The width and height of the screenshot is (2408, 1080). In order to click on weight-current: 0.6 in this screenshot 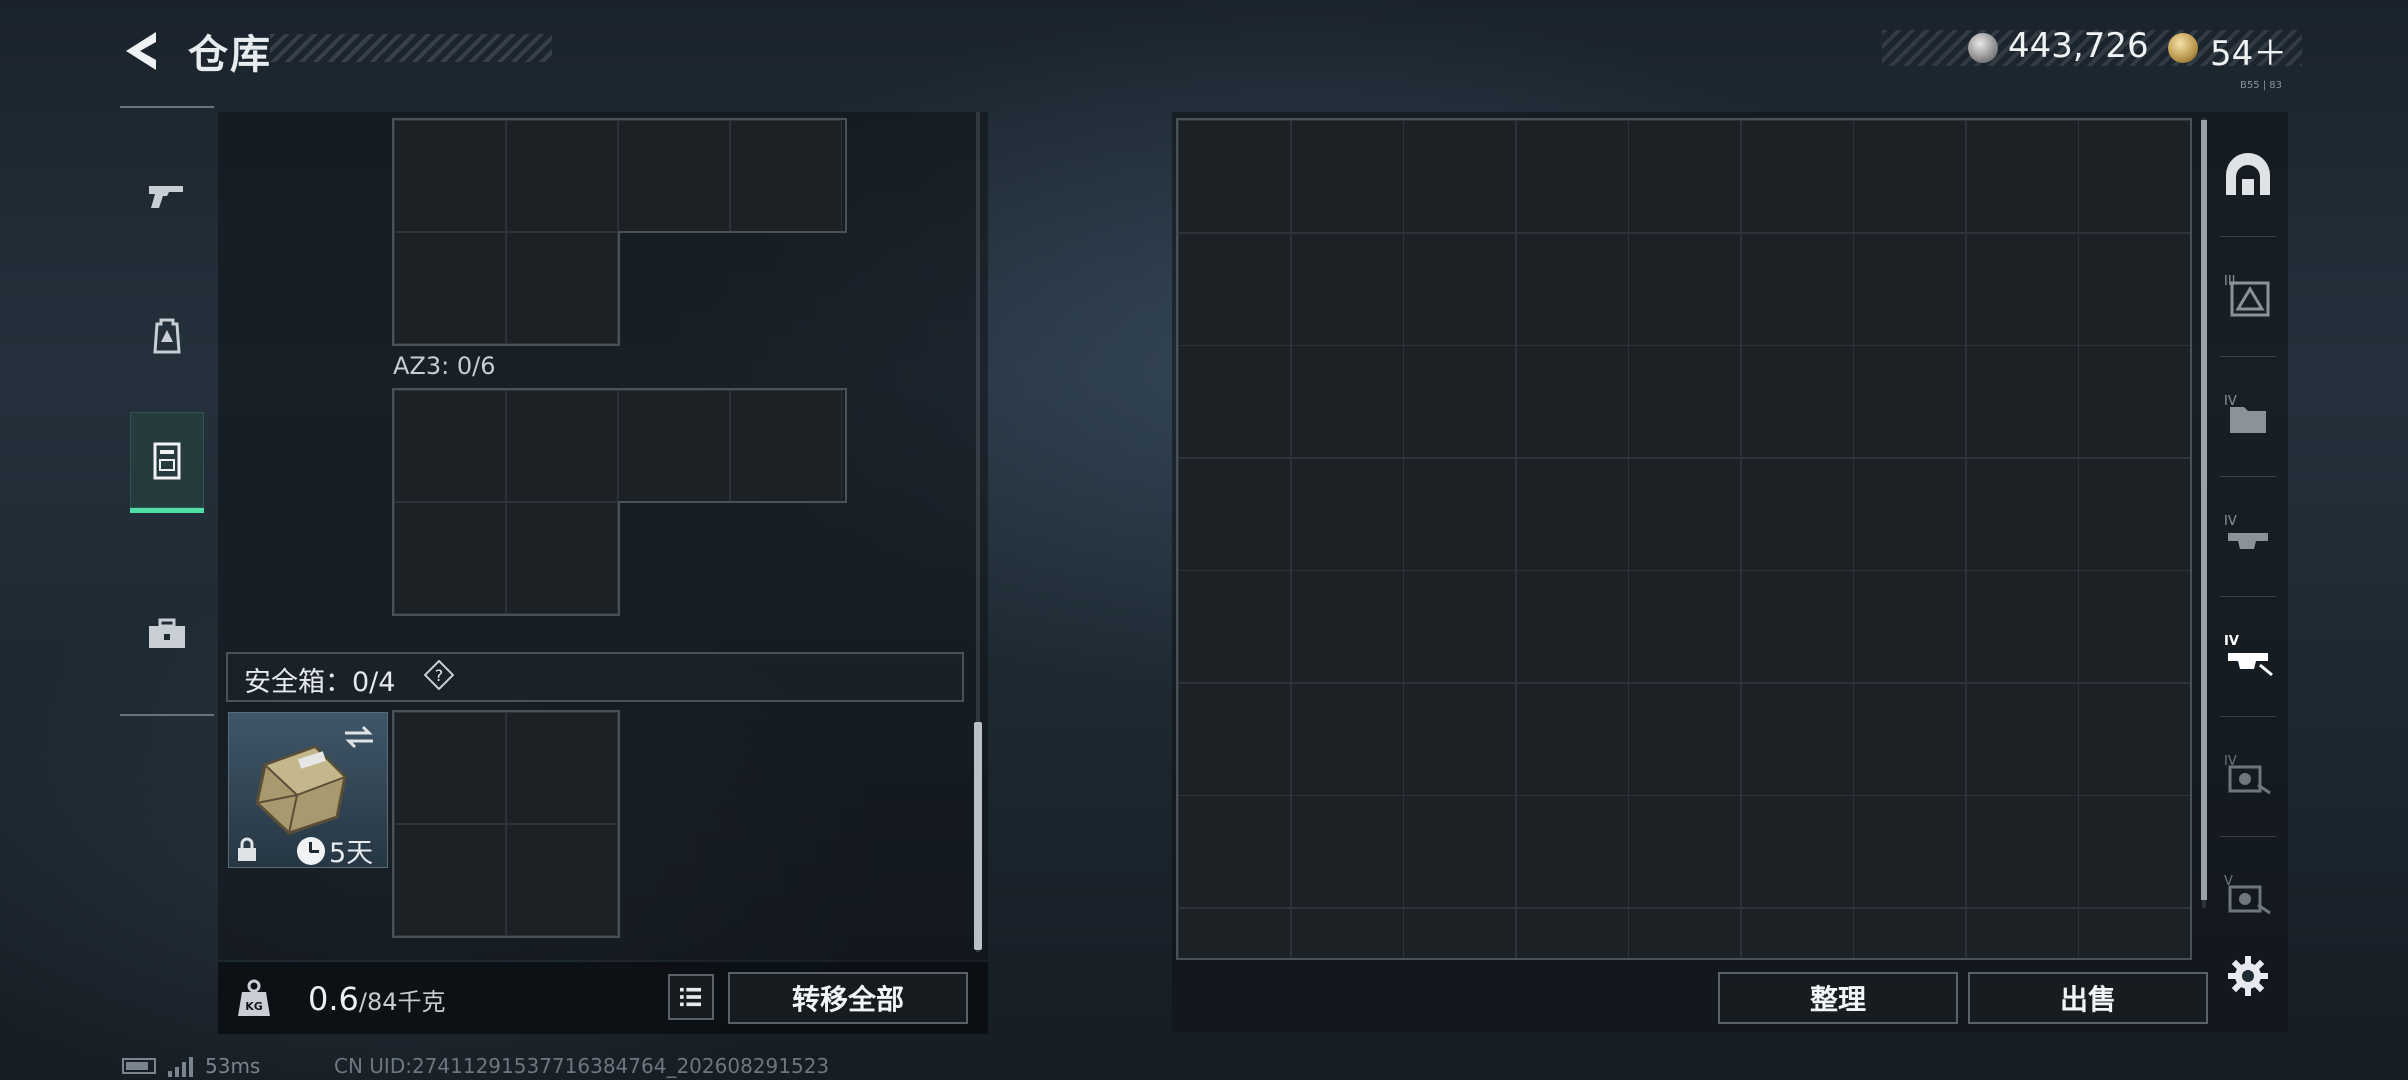, I will do `click(333, 999)`.